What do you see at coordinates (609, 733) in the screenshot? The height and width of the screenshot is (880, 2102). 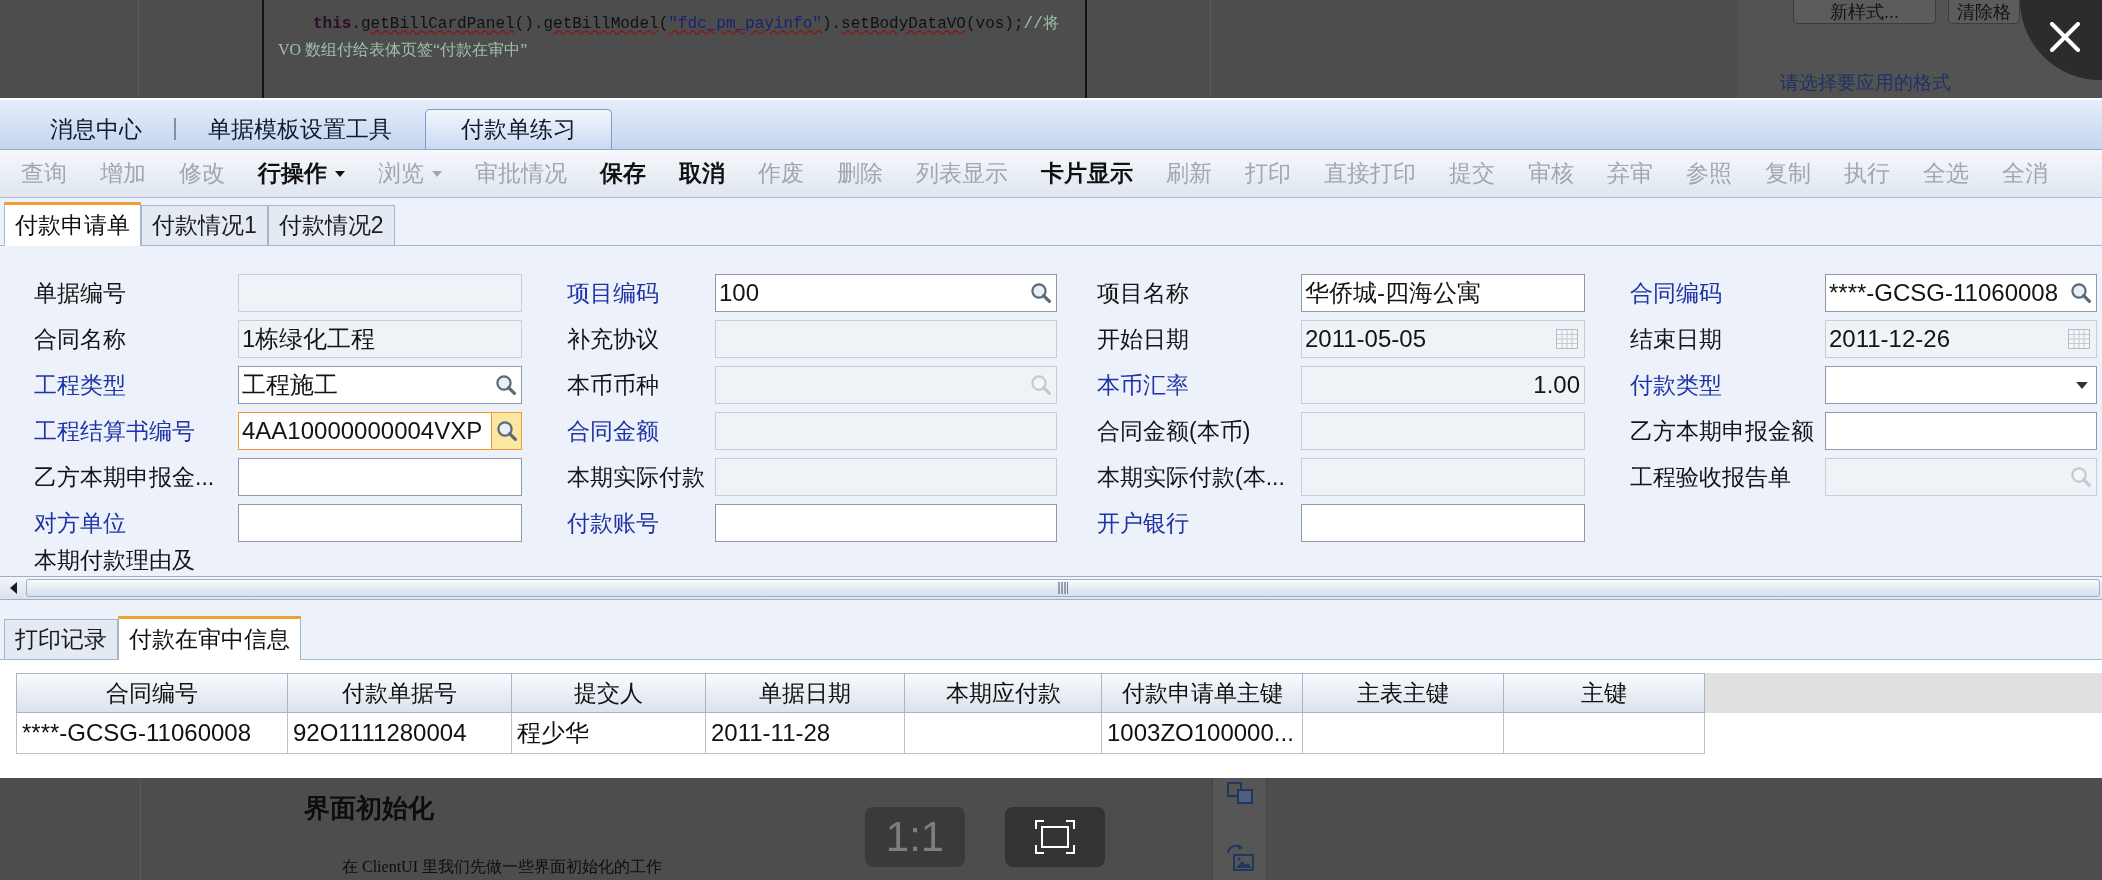 I see `table-cell: 程少华` at bounding box center [609, 733].